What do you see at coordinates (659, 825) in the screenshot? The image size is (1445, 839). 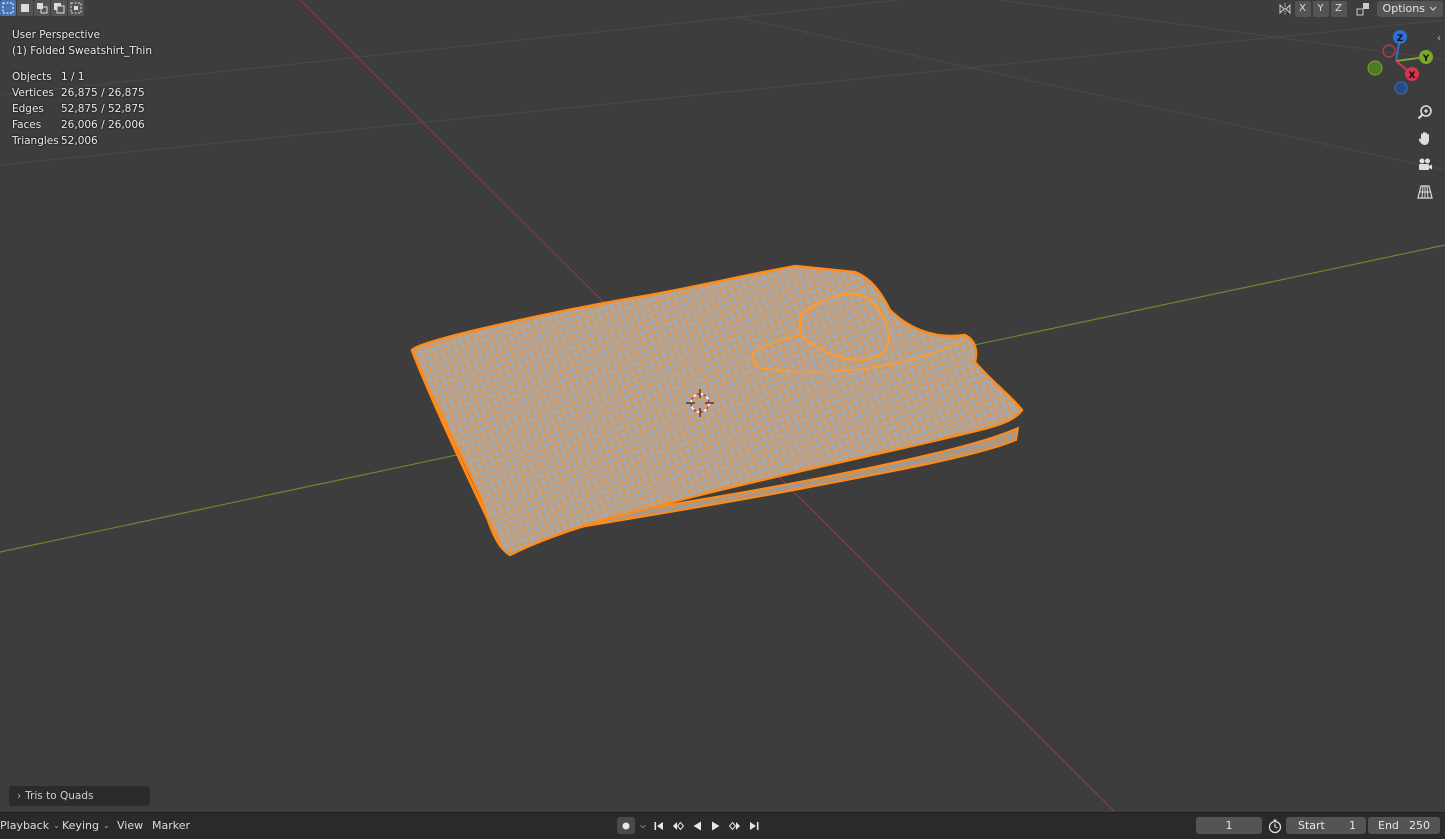 I see `jump-to-start-icon` at bounding box center [659, 825].